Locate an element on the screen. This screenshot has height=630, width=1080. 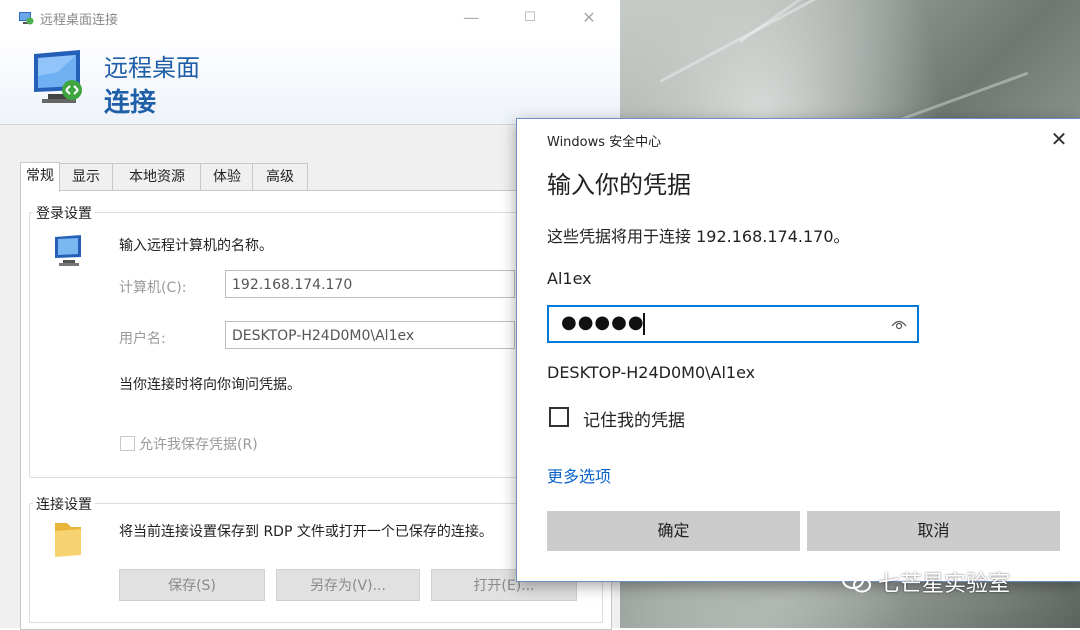
header-title-line1: 远程桌面 is located at coordinates (152, 68).